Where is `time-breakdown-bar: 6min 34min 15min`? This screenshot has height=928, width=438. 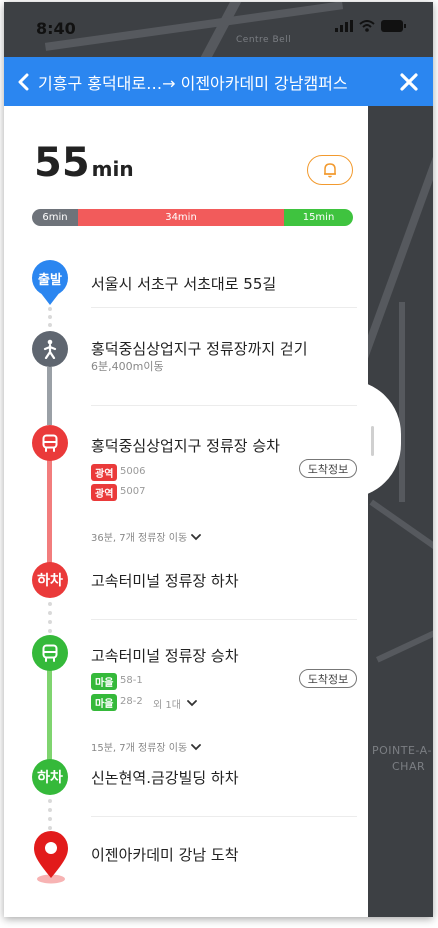 time-breakdown-bar: 6min 34min 15min is located at coordinates (192, 217).